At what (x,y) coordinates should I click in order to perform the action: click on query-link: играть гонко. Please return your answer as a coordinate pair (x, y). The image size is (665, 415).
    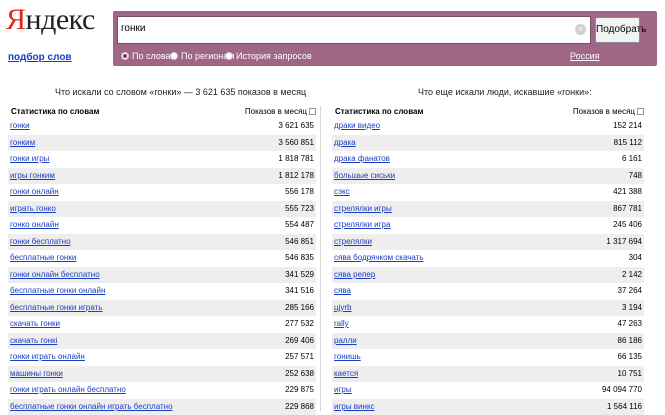
    Looking at the image, I should click on (33, 209).